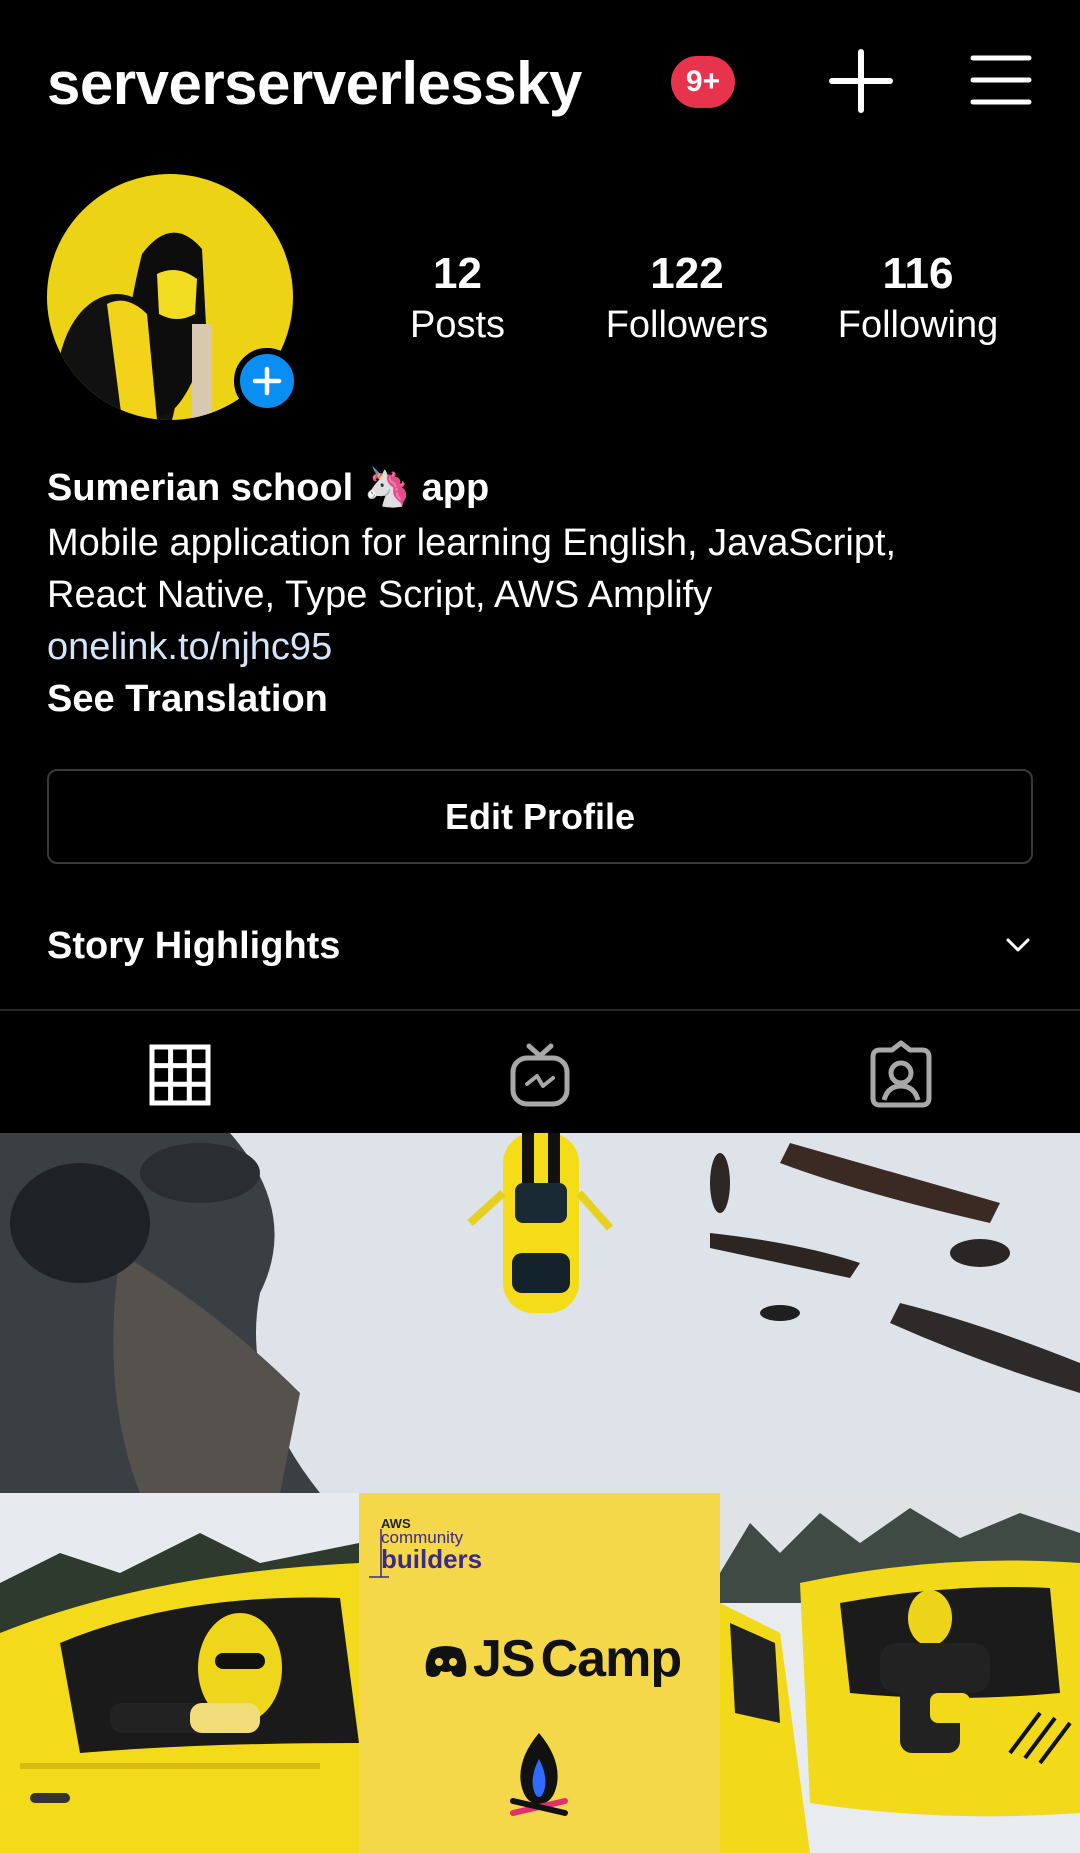  What do you see at coordinates (314, 84) in the screenshot?
I see `profile-username: serverserverlessky` at bounding box center [314, 84].